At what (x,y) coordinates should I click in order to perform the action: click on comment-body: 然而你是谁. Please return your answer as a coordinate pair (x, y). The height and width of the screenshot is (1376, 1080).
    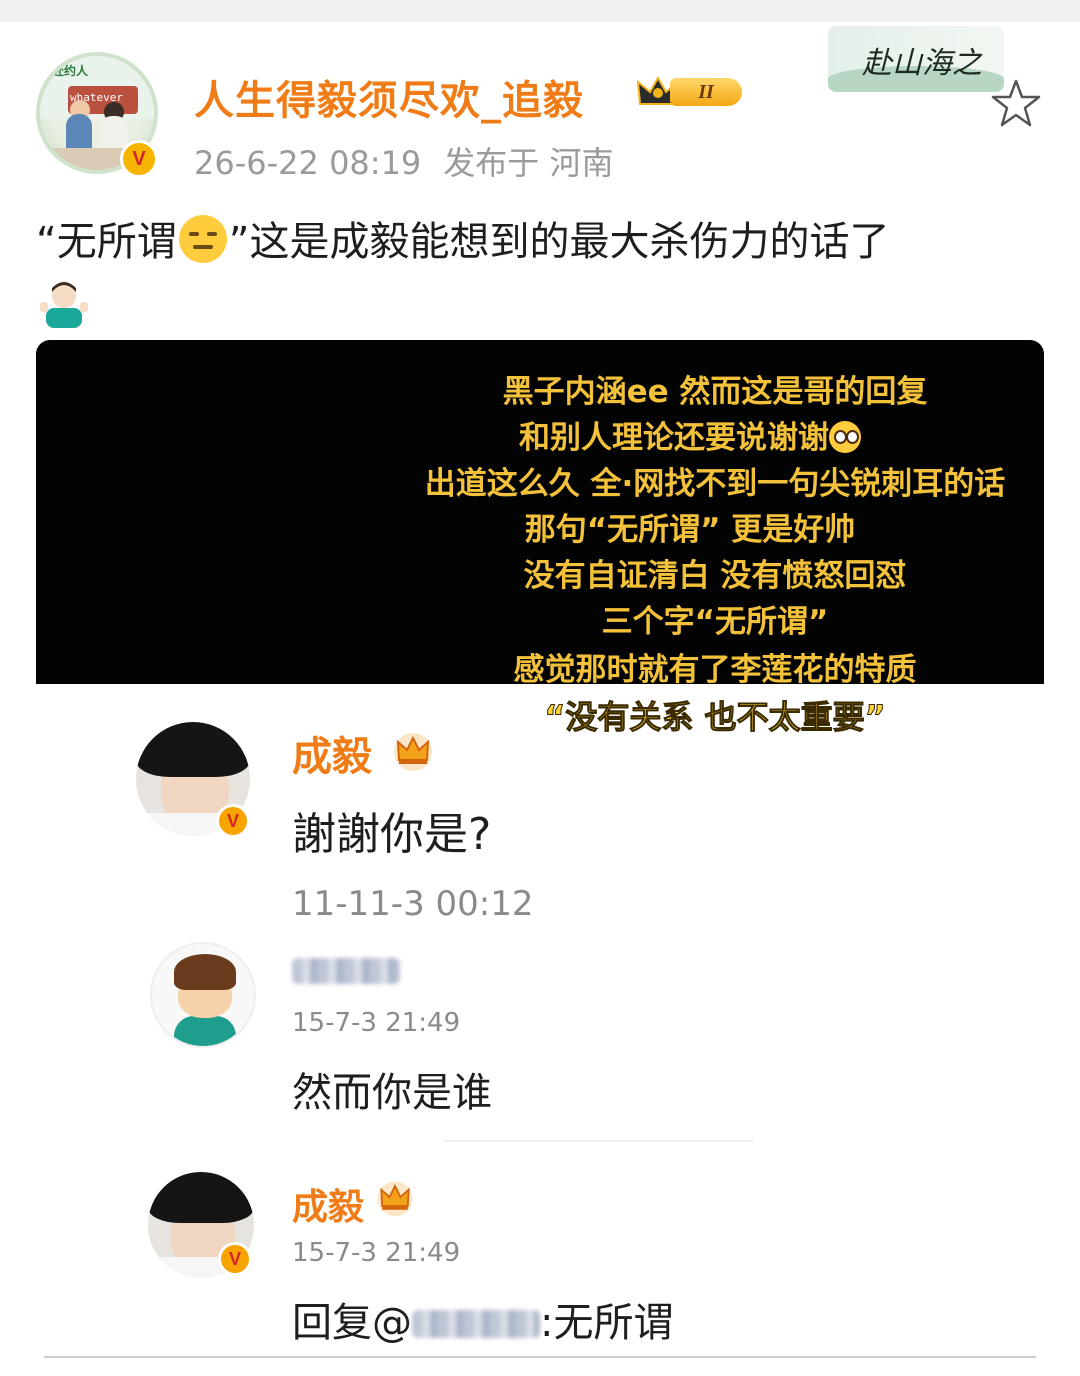
    Looking at the image, I should click on (392, 1093).